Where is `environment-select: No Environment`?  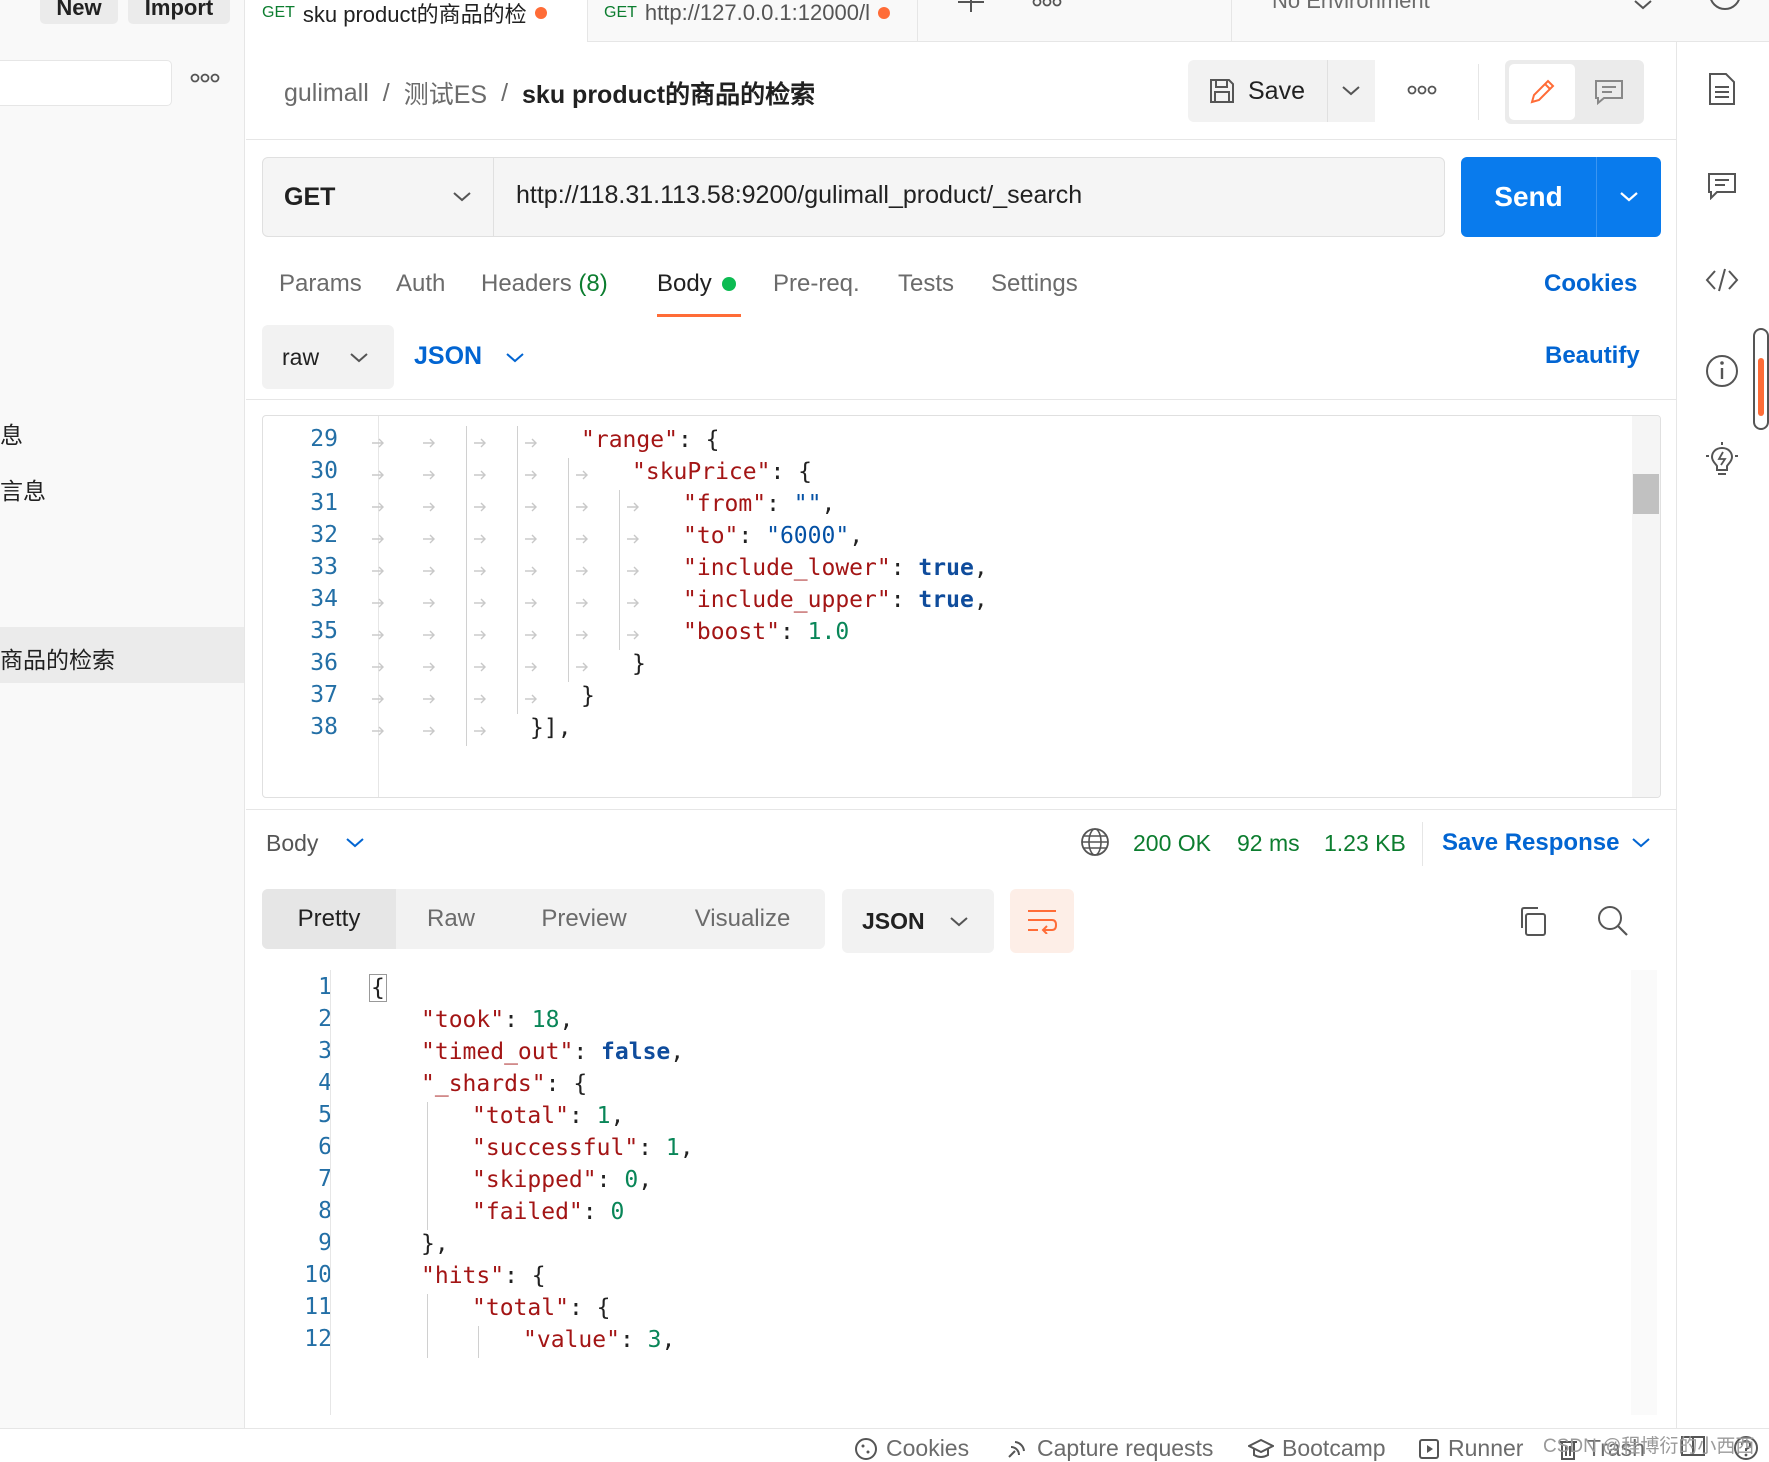 environment-select: No Environment is located at coordinates (1351, 7).